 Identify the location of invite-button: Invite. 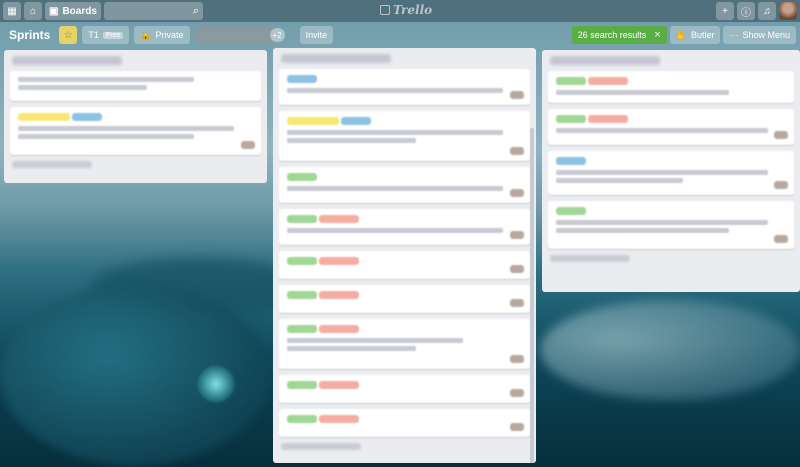
(316, 35).